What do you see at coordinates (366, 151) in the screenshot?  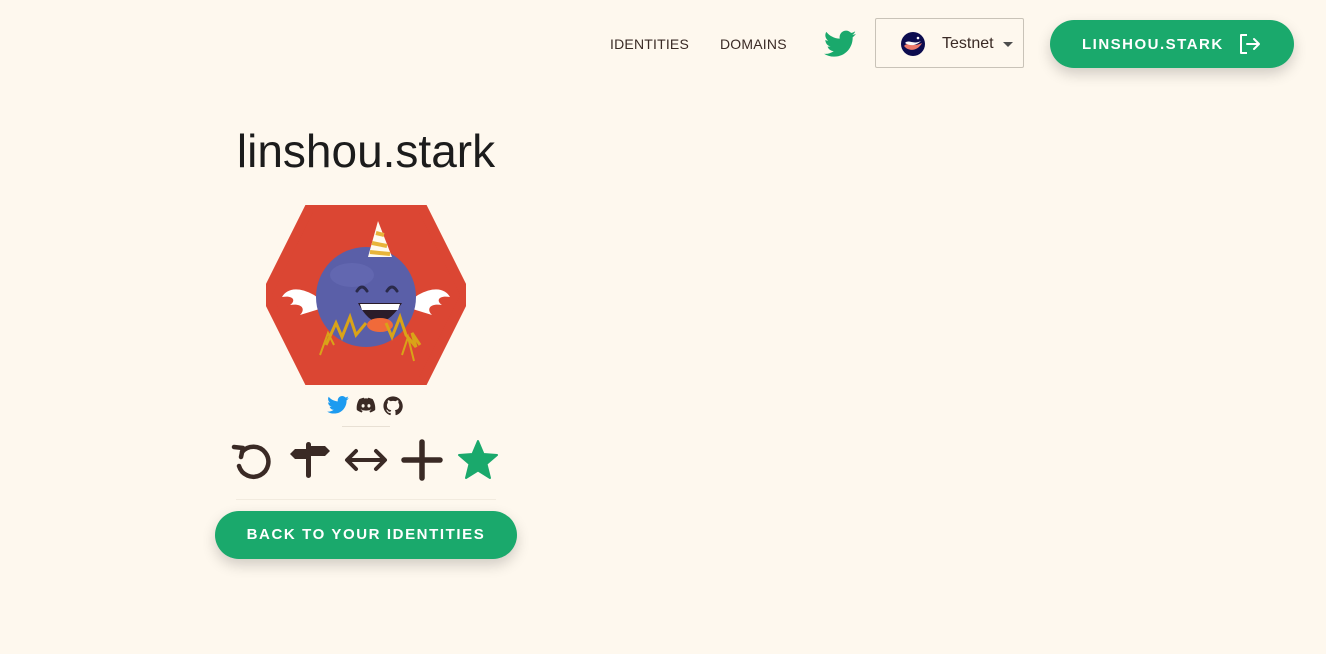 I see `identity-name-title: linshou.stark` at bounding box center [366, 151].